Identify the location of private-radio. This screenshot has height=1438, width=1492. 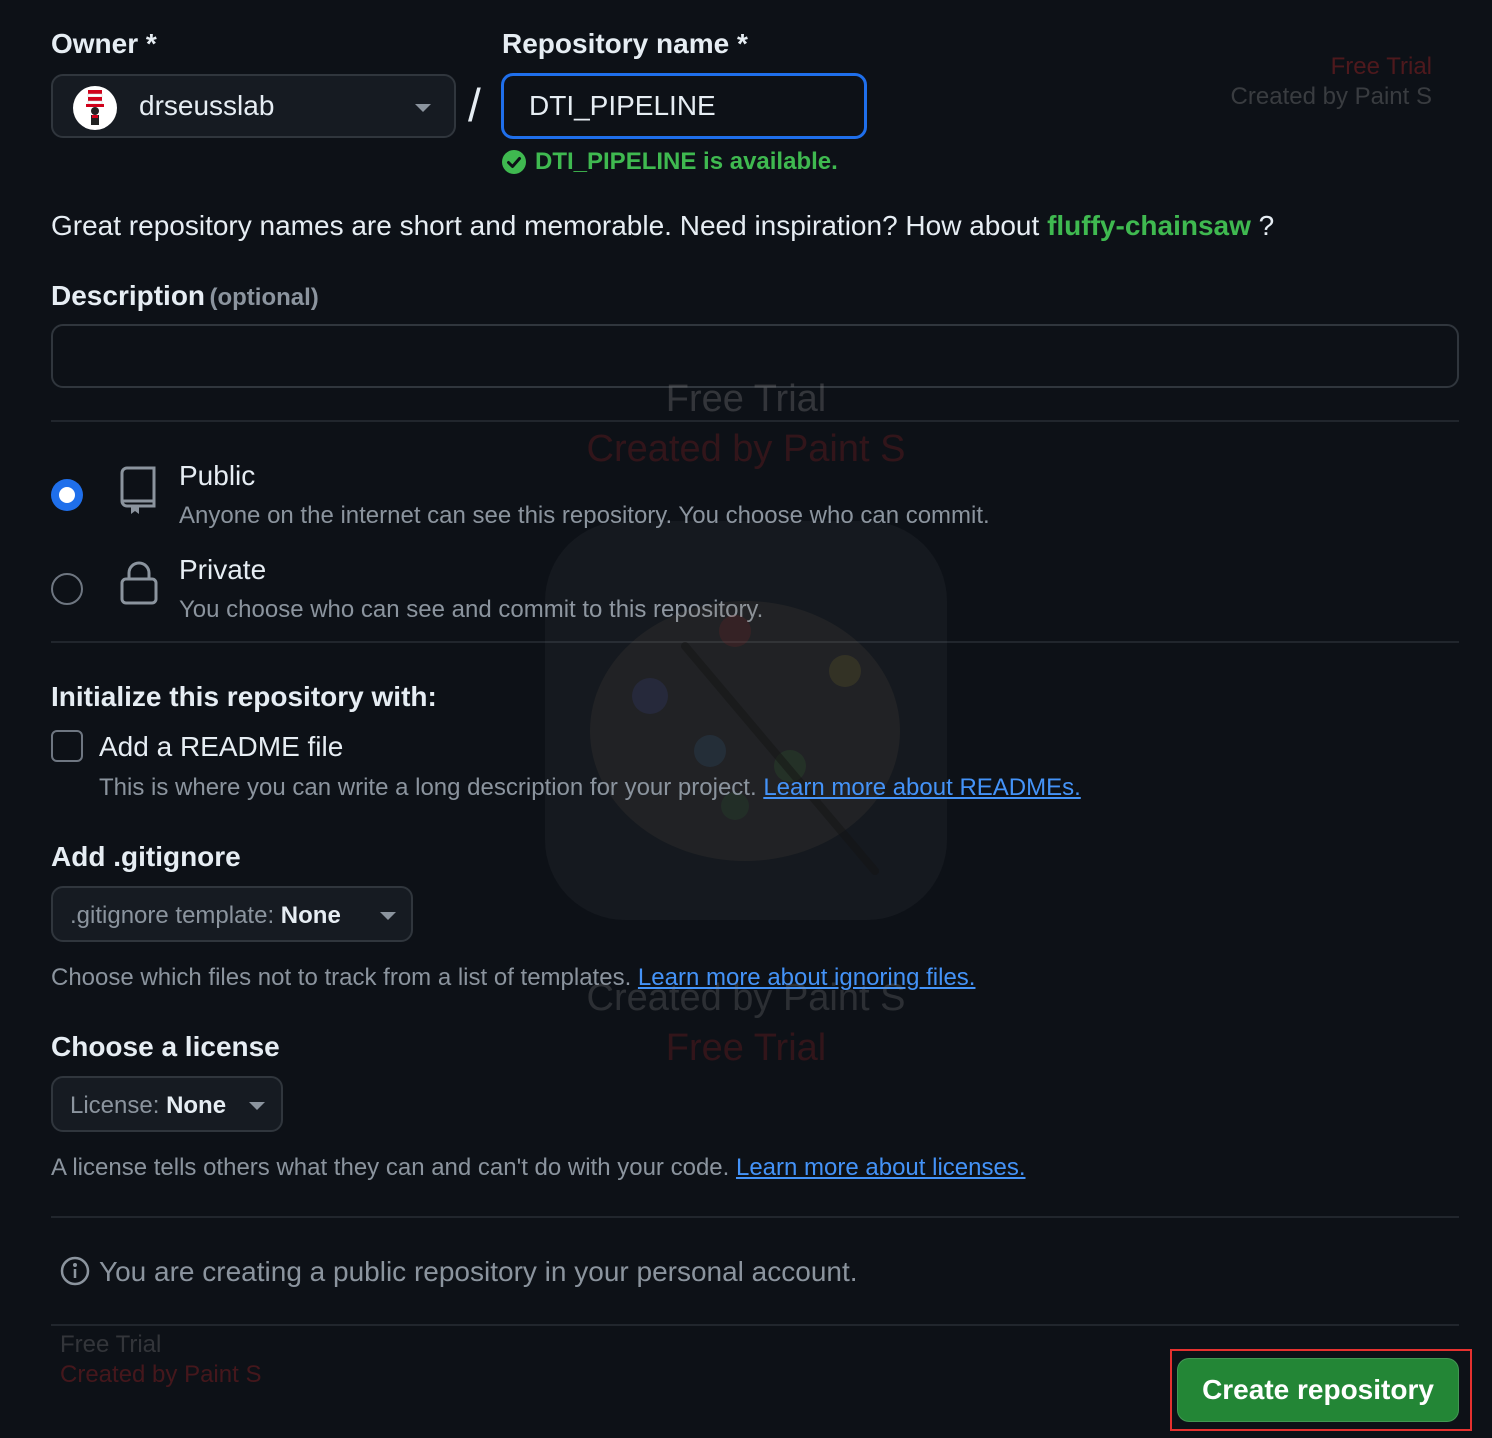
(67, 589).